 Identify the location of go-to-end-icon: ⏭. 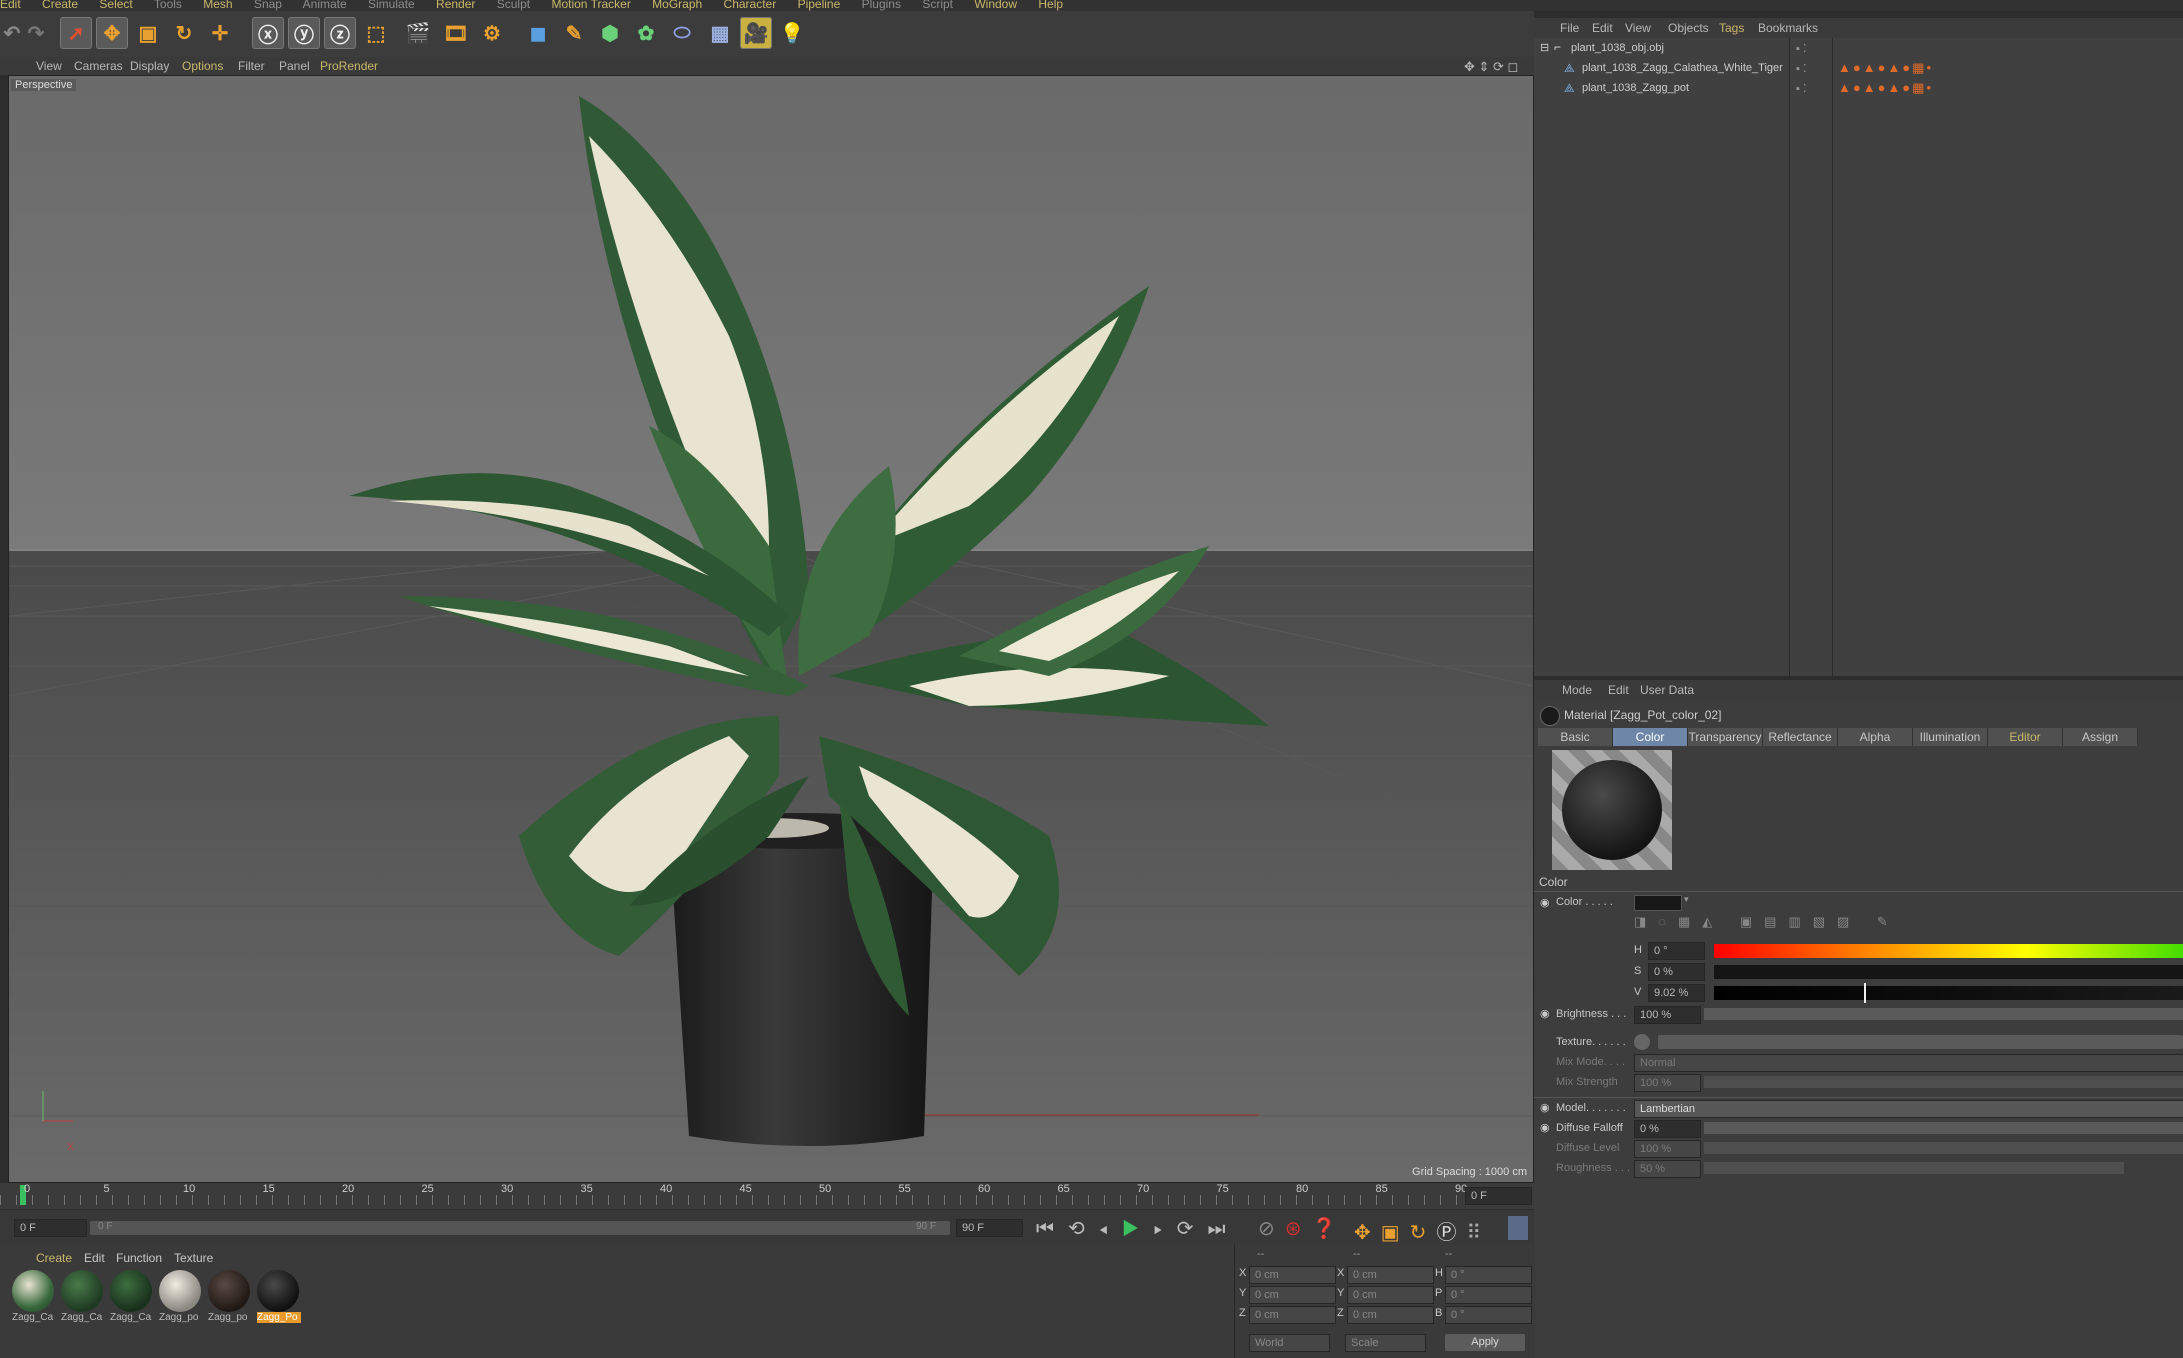
(1224, 1229).